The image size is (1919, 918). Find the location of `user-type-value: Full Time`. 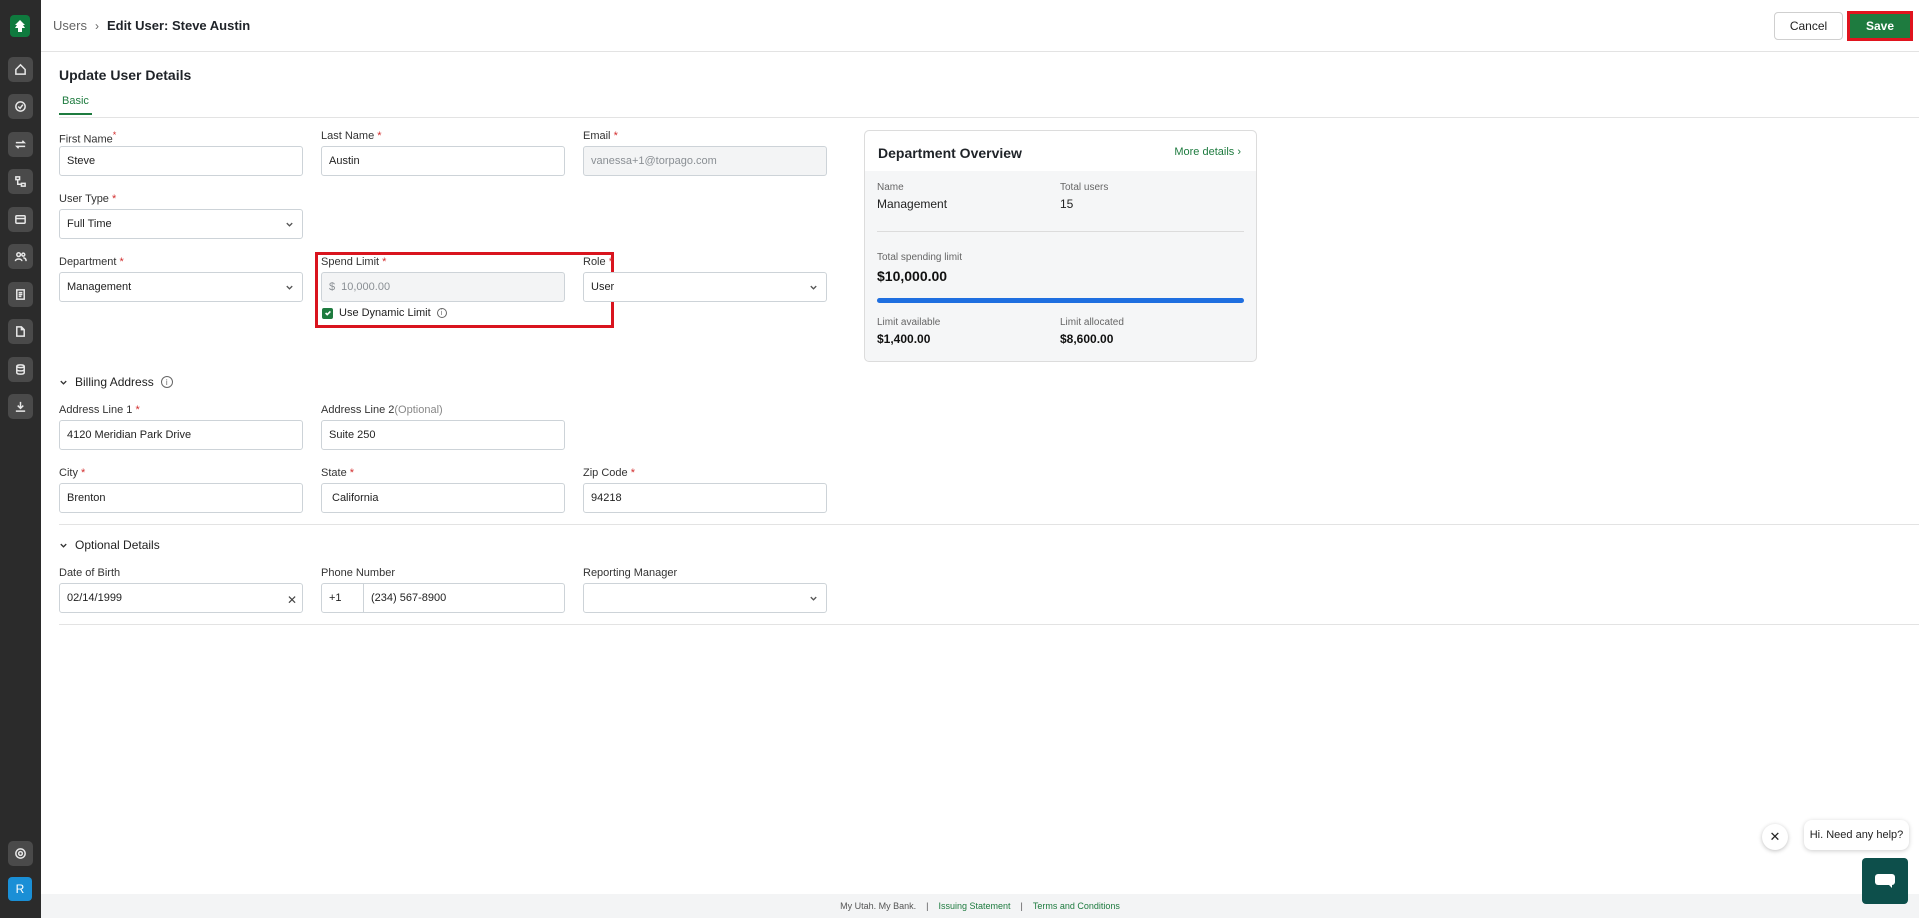

user-type-value: Full Time is located at coordinates (89, 224).